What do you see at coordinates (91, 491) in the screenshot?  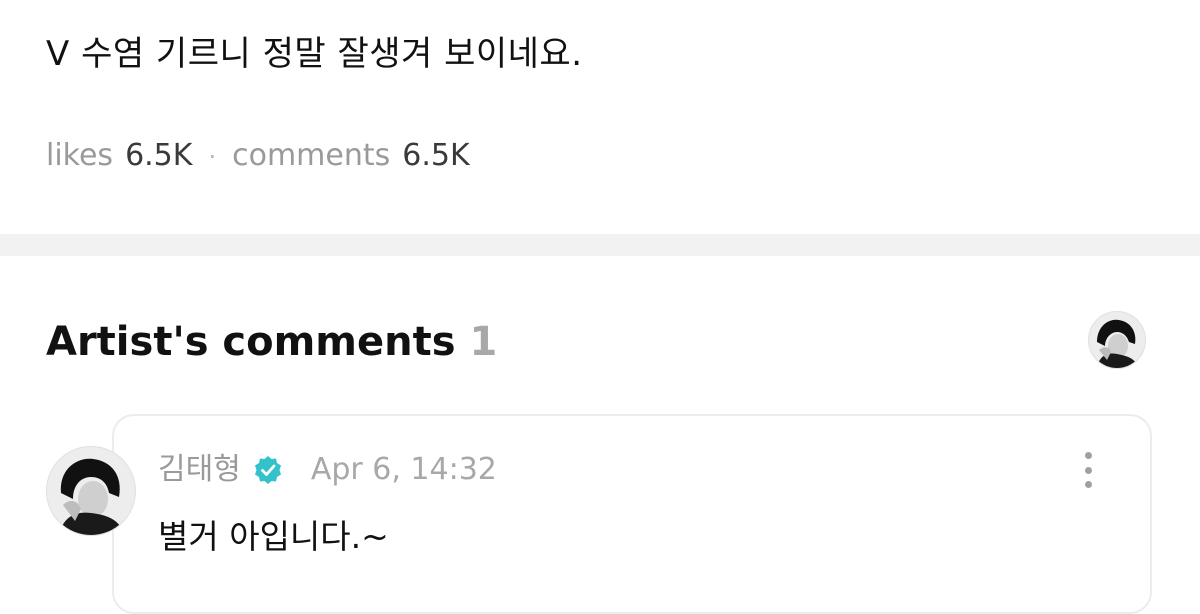 I see `comment-avatar` at bounding box center [91, 491].